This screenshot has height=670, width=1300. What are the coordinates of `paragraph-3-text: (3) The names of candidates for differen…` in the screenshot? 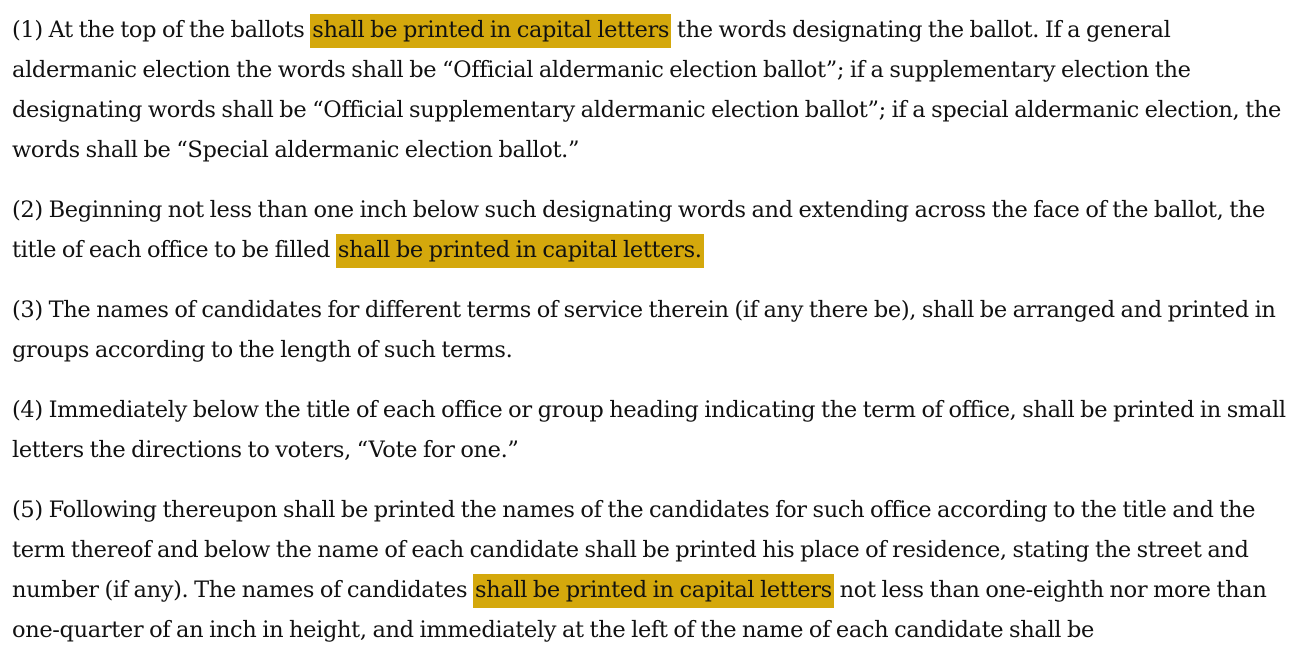 It's located at (644, 330).